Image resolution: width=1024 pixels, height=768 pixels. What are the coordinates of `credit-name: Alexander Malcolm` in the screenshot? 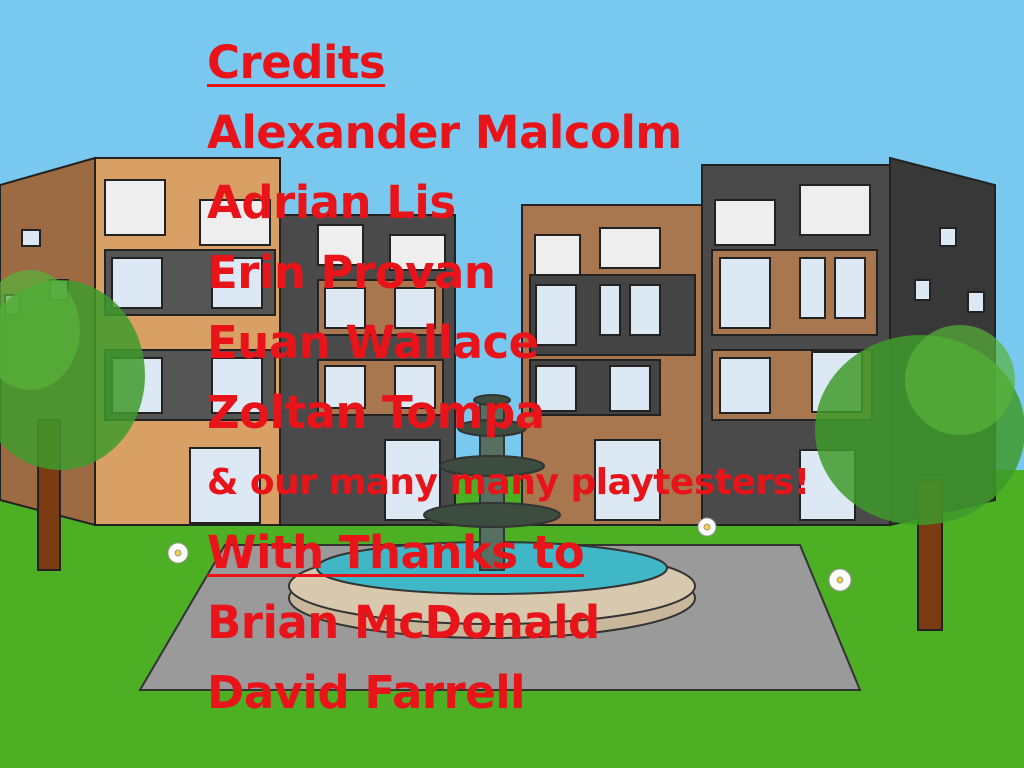 It's located at (444, 132).